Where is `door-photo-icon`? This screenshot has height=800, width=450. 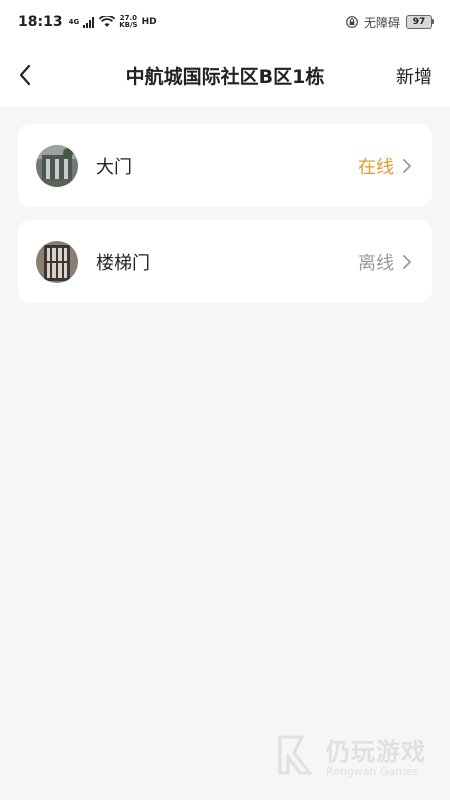 door-photo-icon is located at coordinates (57, 261).